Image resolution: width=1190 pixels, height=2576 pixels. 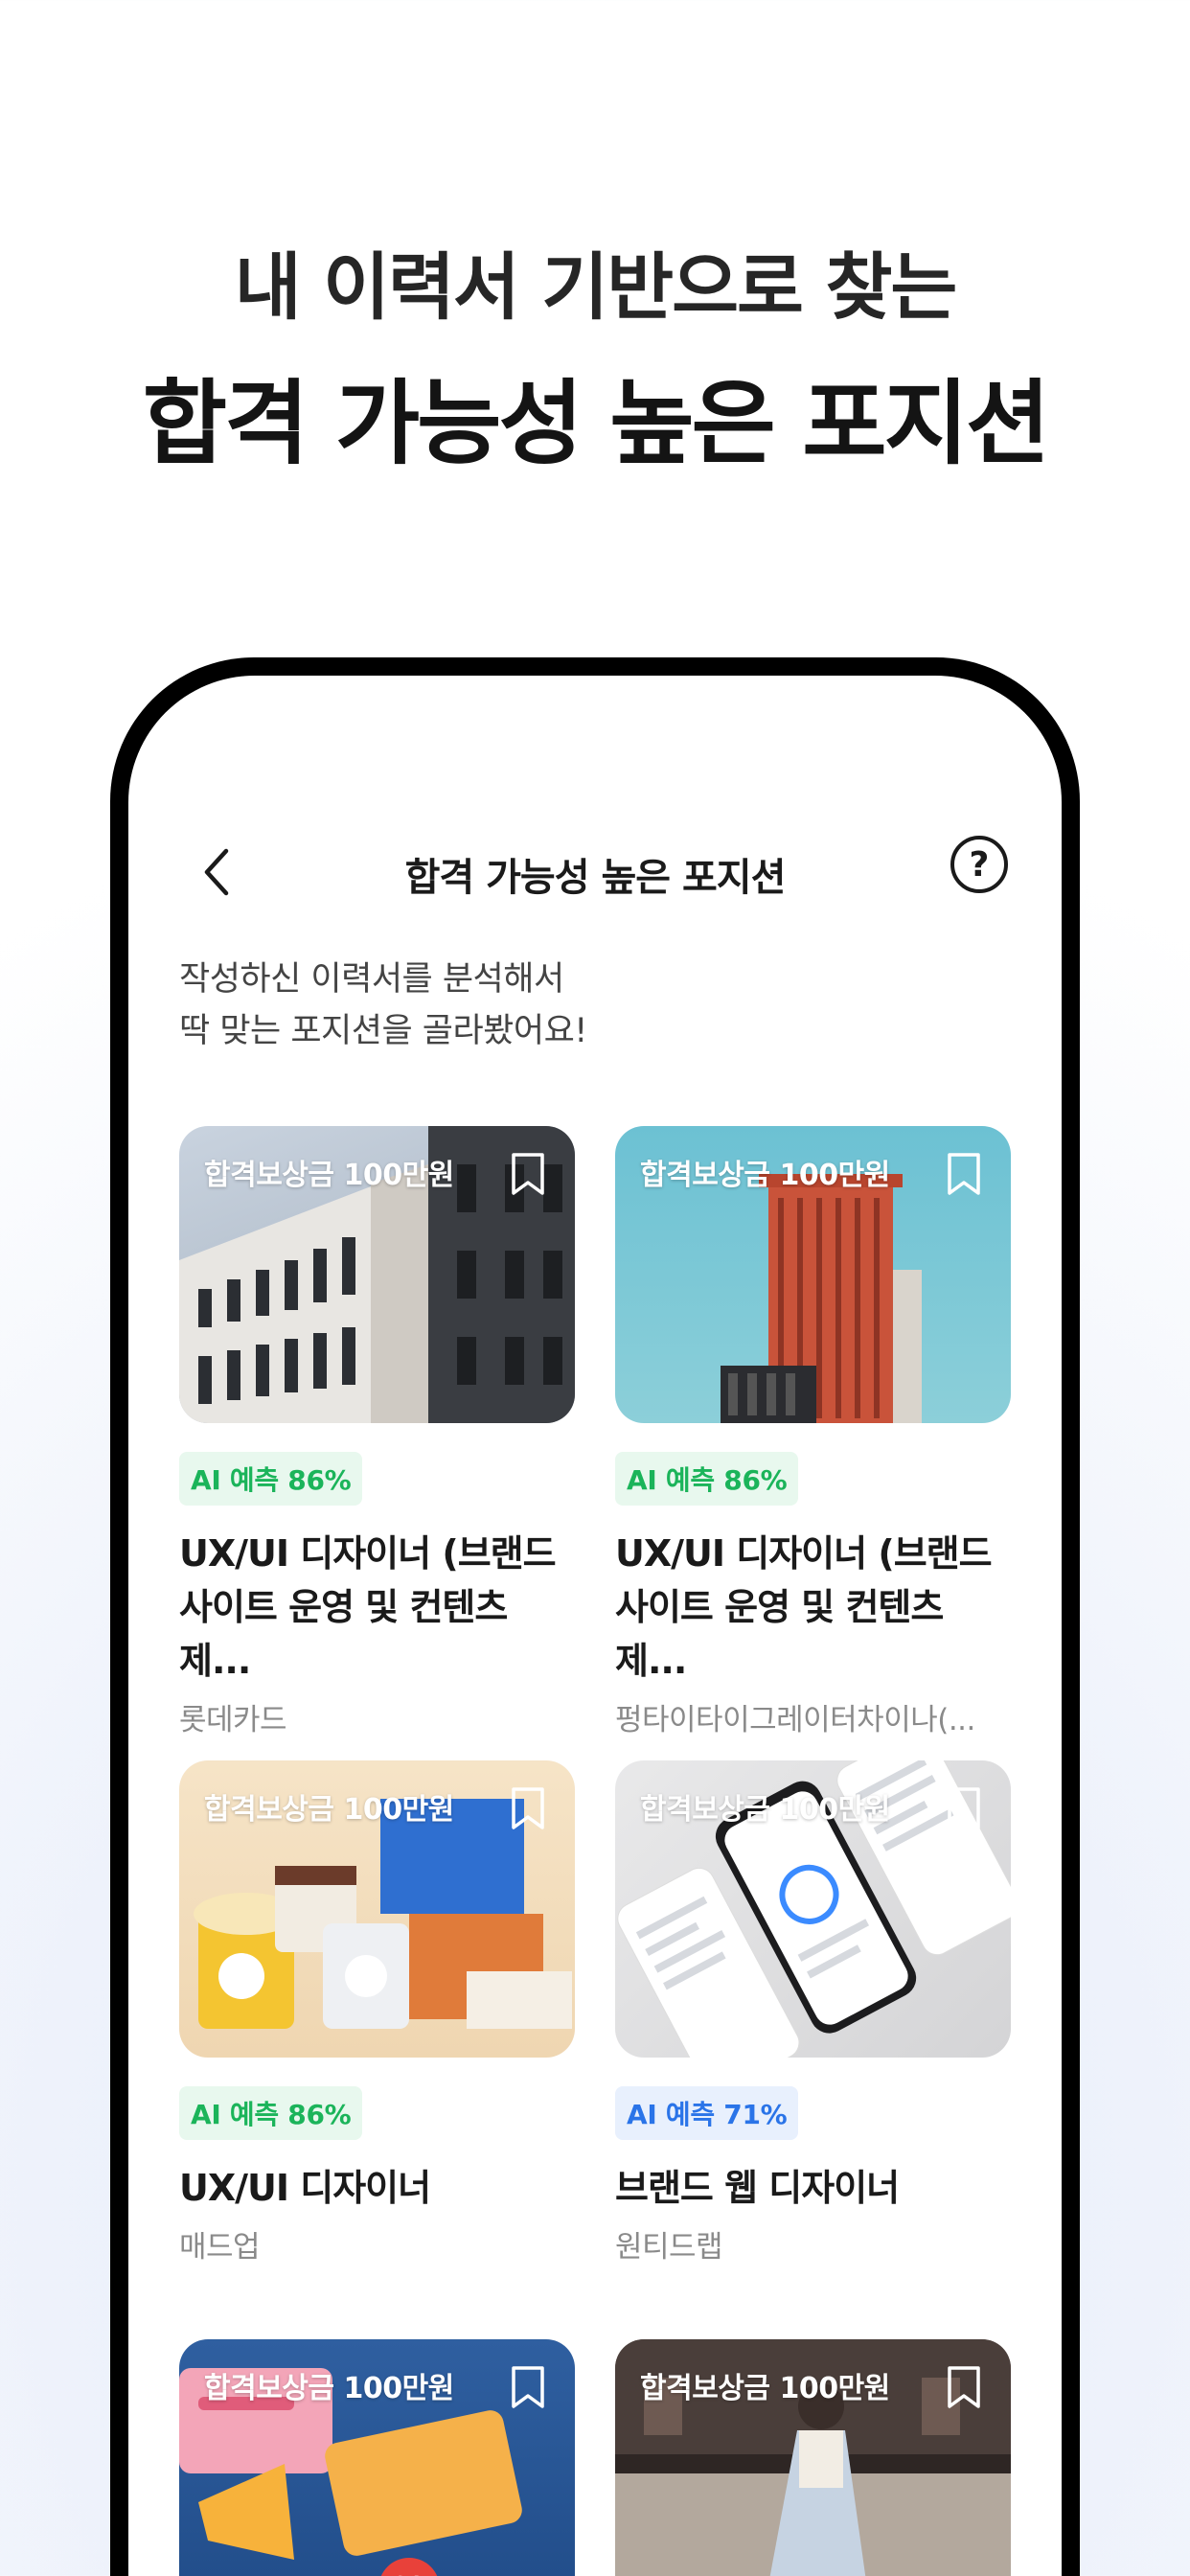 What do you see at coordinates (220, 2248) in the screenshot?
I see `company-name: 매드업` at bounding box center [220, 2248].